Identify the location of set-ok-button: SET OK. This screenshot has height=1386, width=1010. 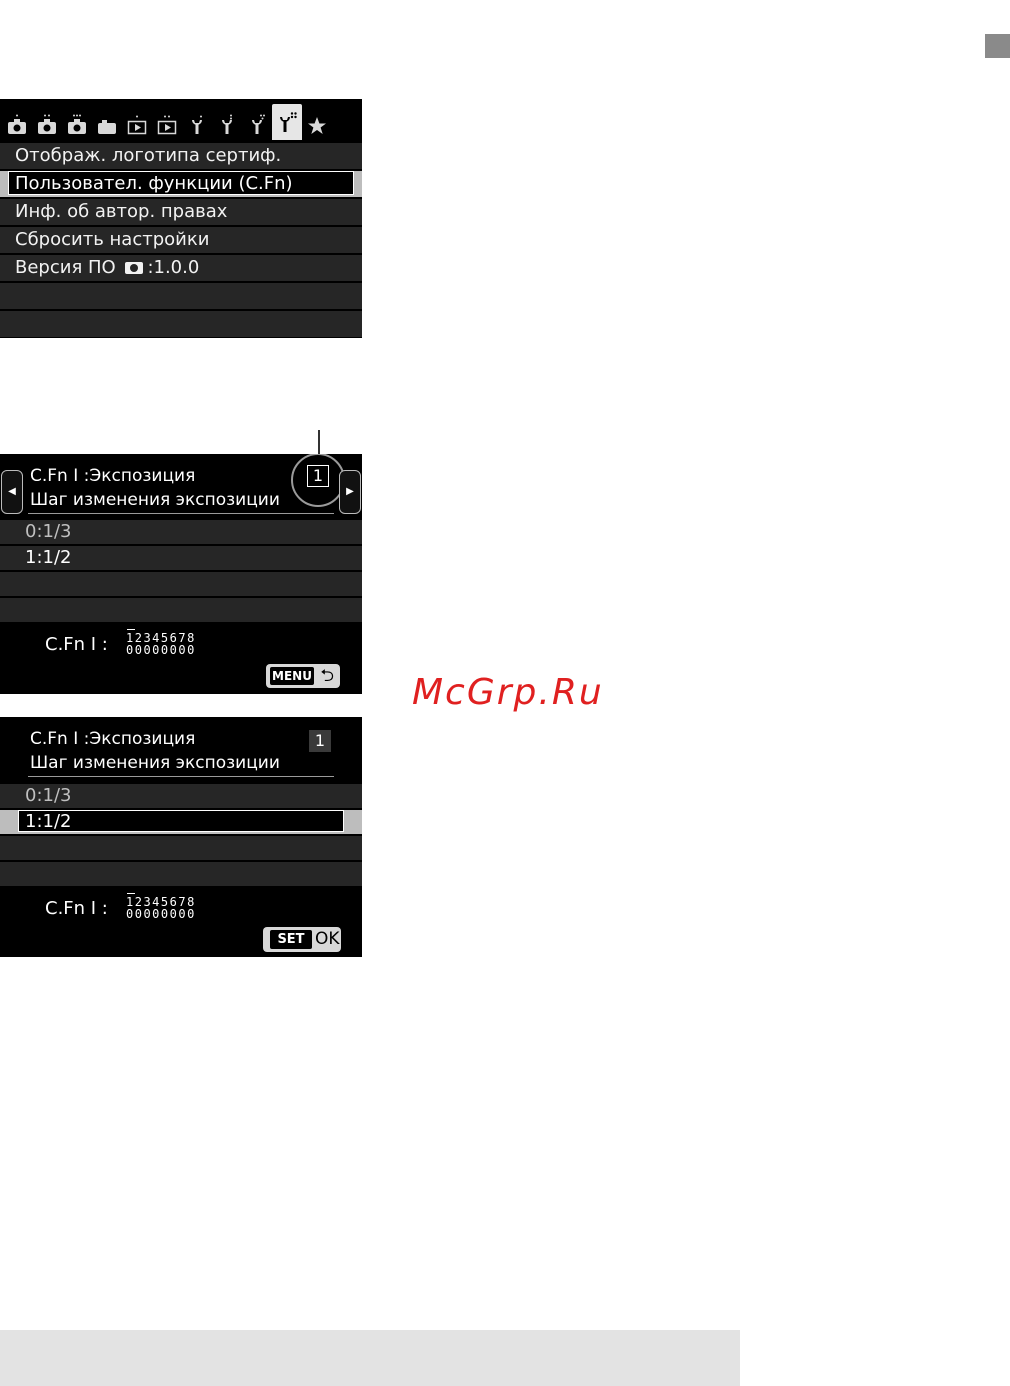
(302, 939).